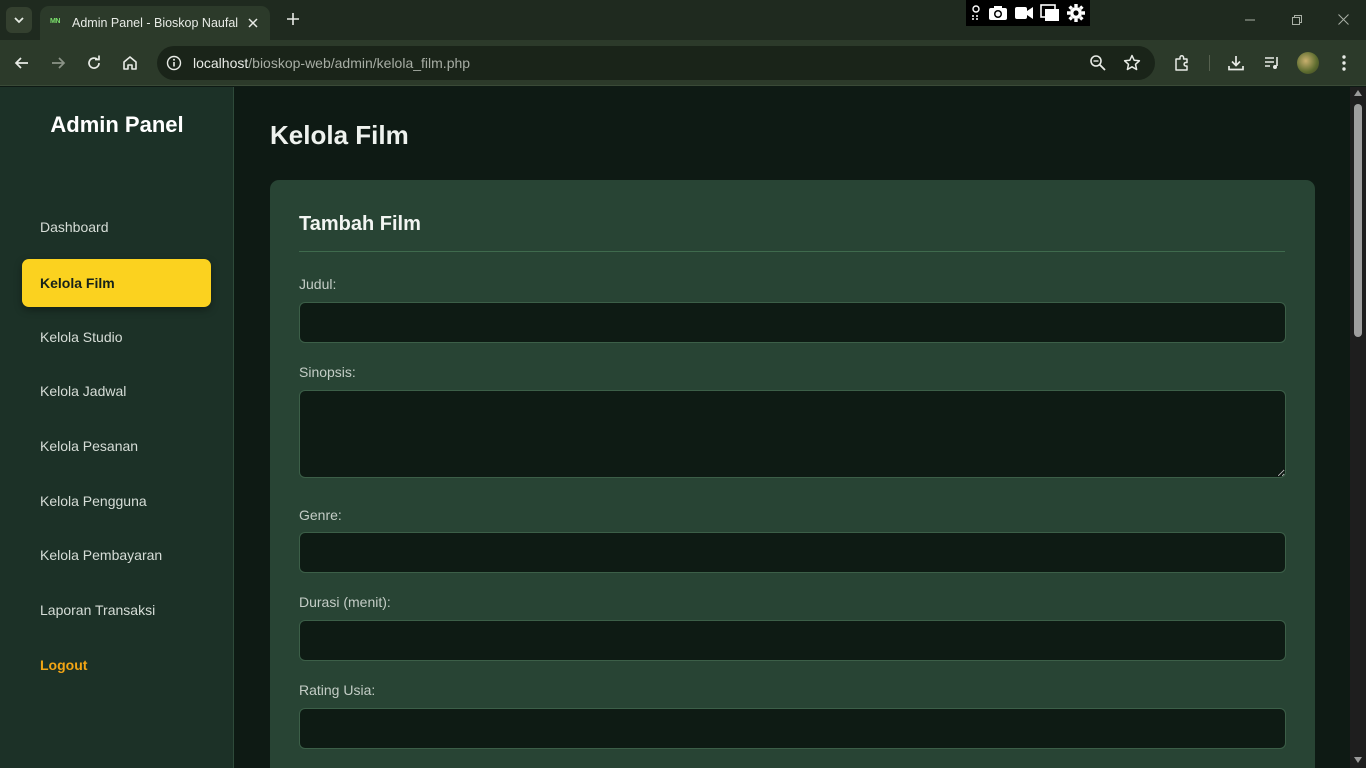 The image size is (1366, 768). I want to click on sidebar-item-kelola-jadwal: Kelola Jadwal, so click(116, 391).